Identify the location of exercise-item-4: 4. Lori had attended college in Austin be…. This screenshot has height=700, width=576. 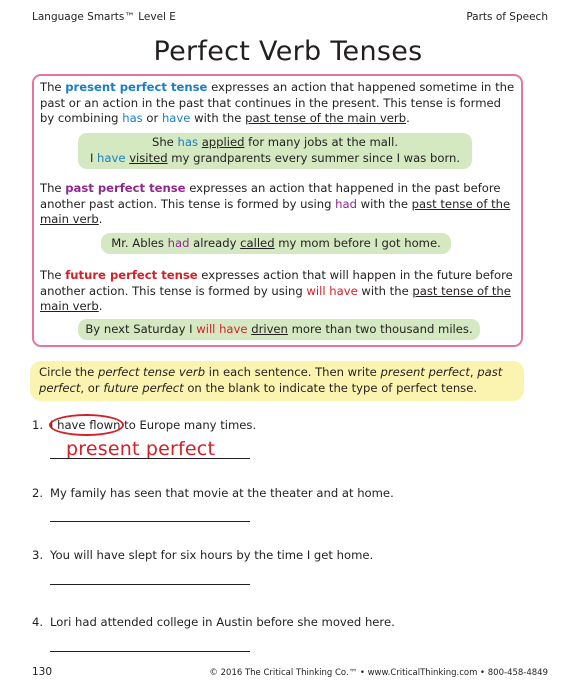
(213, 622).